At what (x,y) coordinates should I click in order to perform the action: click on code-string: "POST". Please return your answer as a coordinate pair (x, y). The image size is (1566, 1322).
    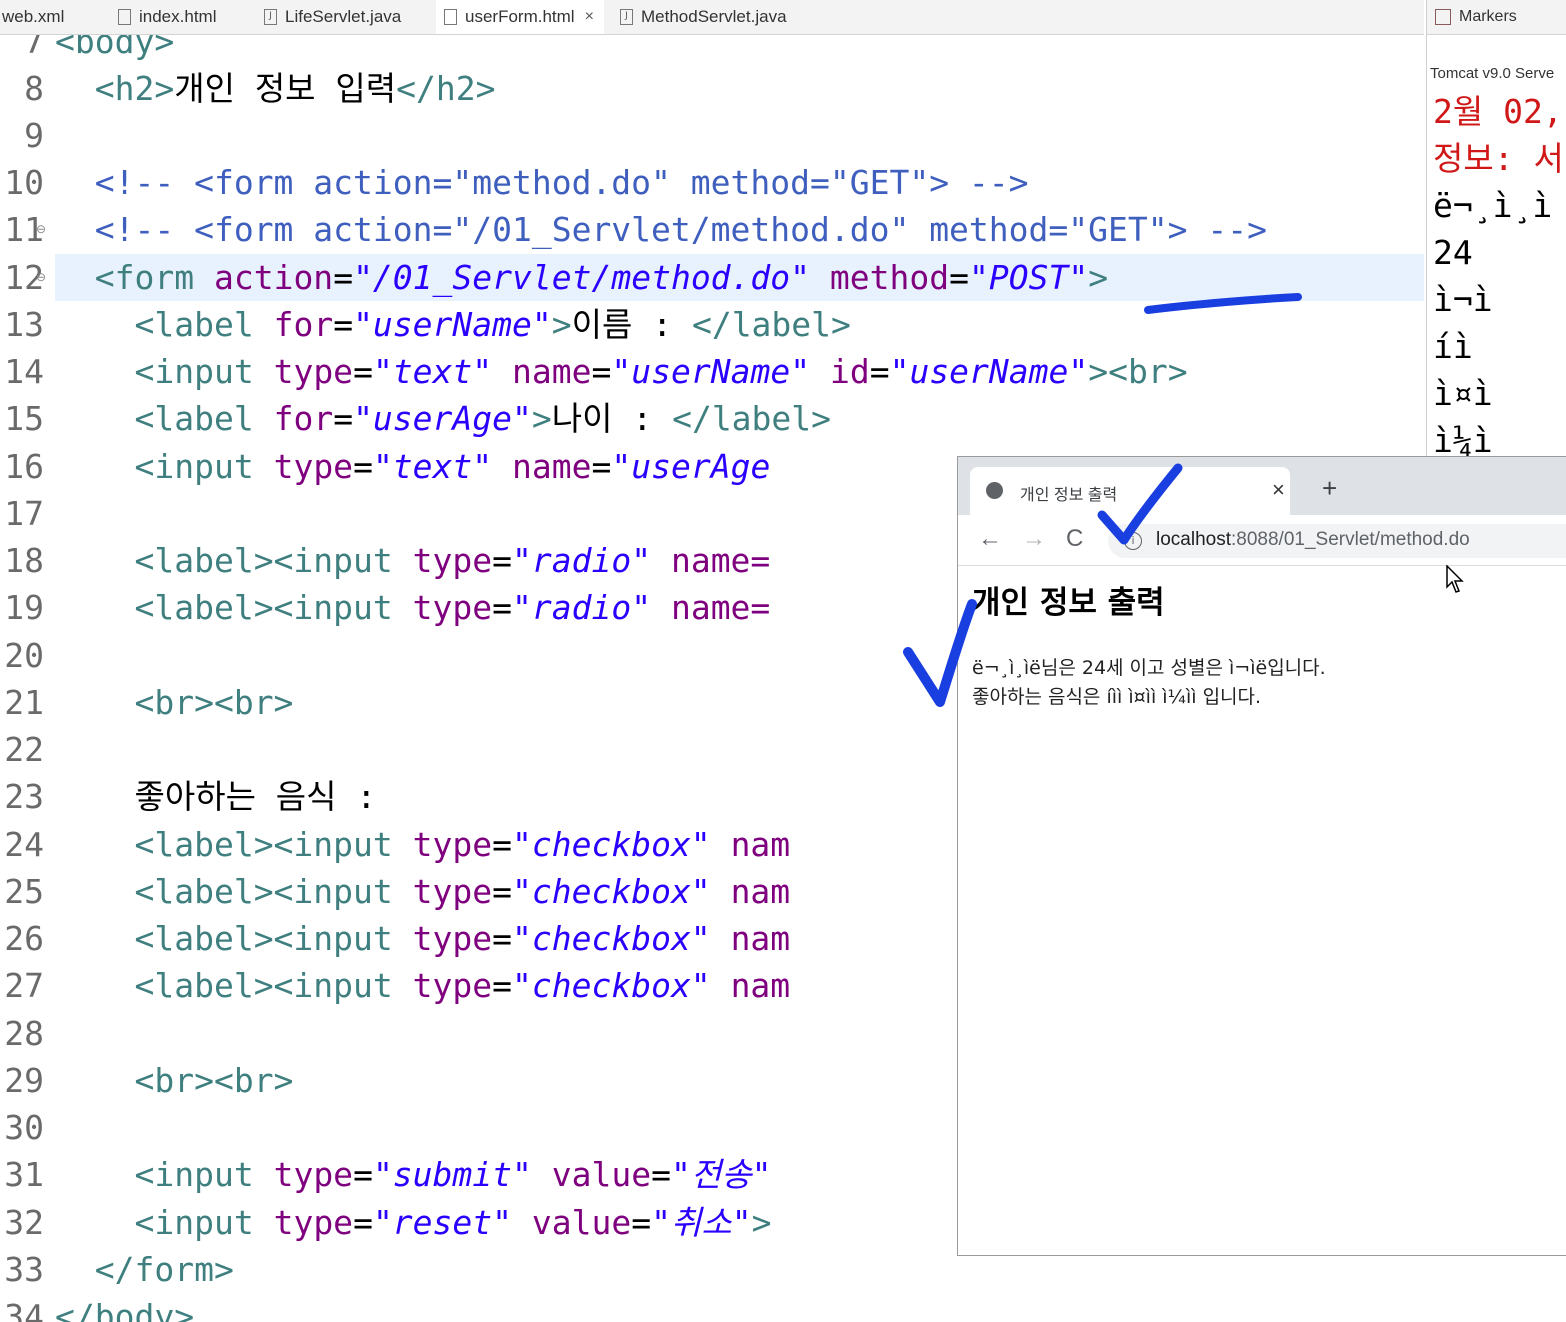
    Looking at the image, I should click on (1029, 277).